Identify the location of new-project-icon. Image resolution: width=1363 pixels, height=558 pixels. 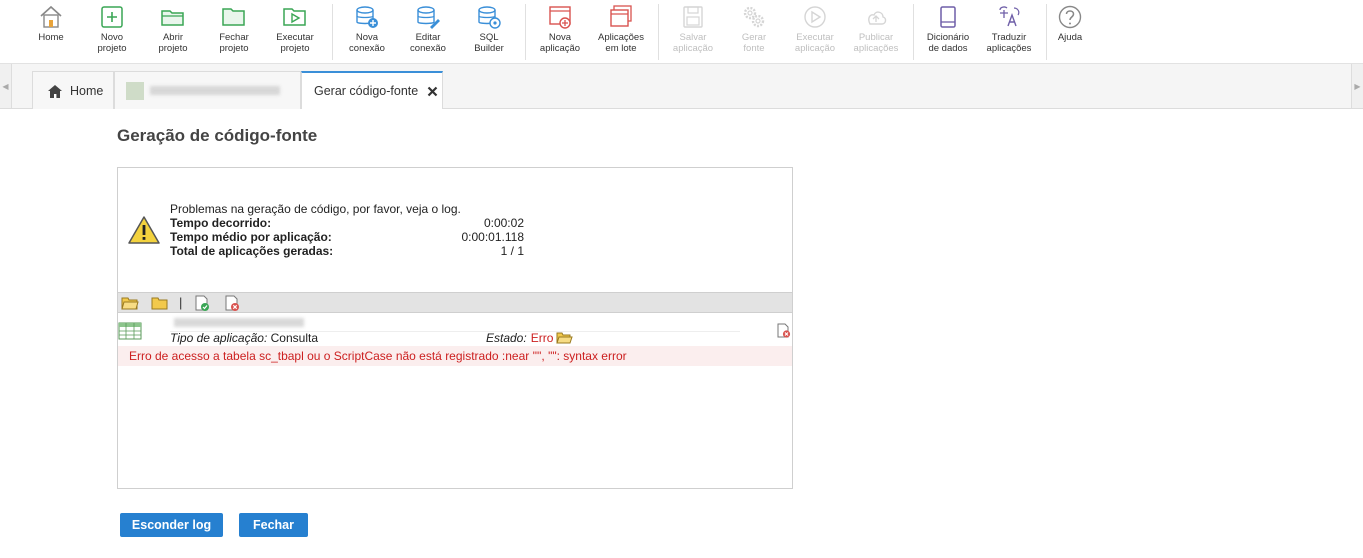
(112, 17).